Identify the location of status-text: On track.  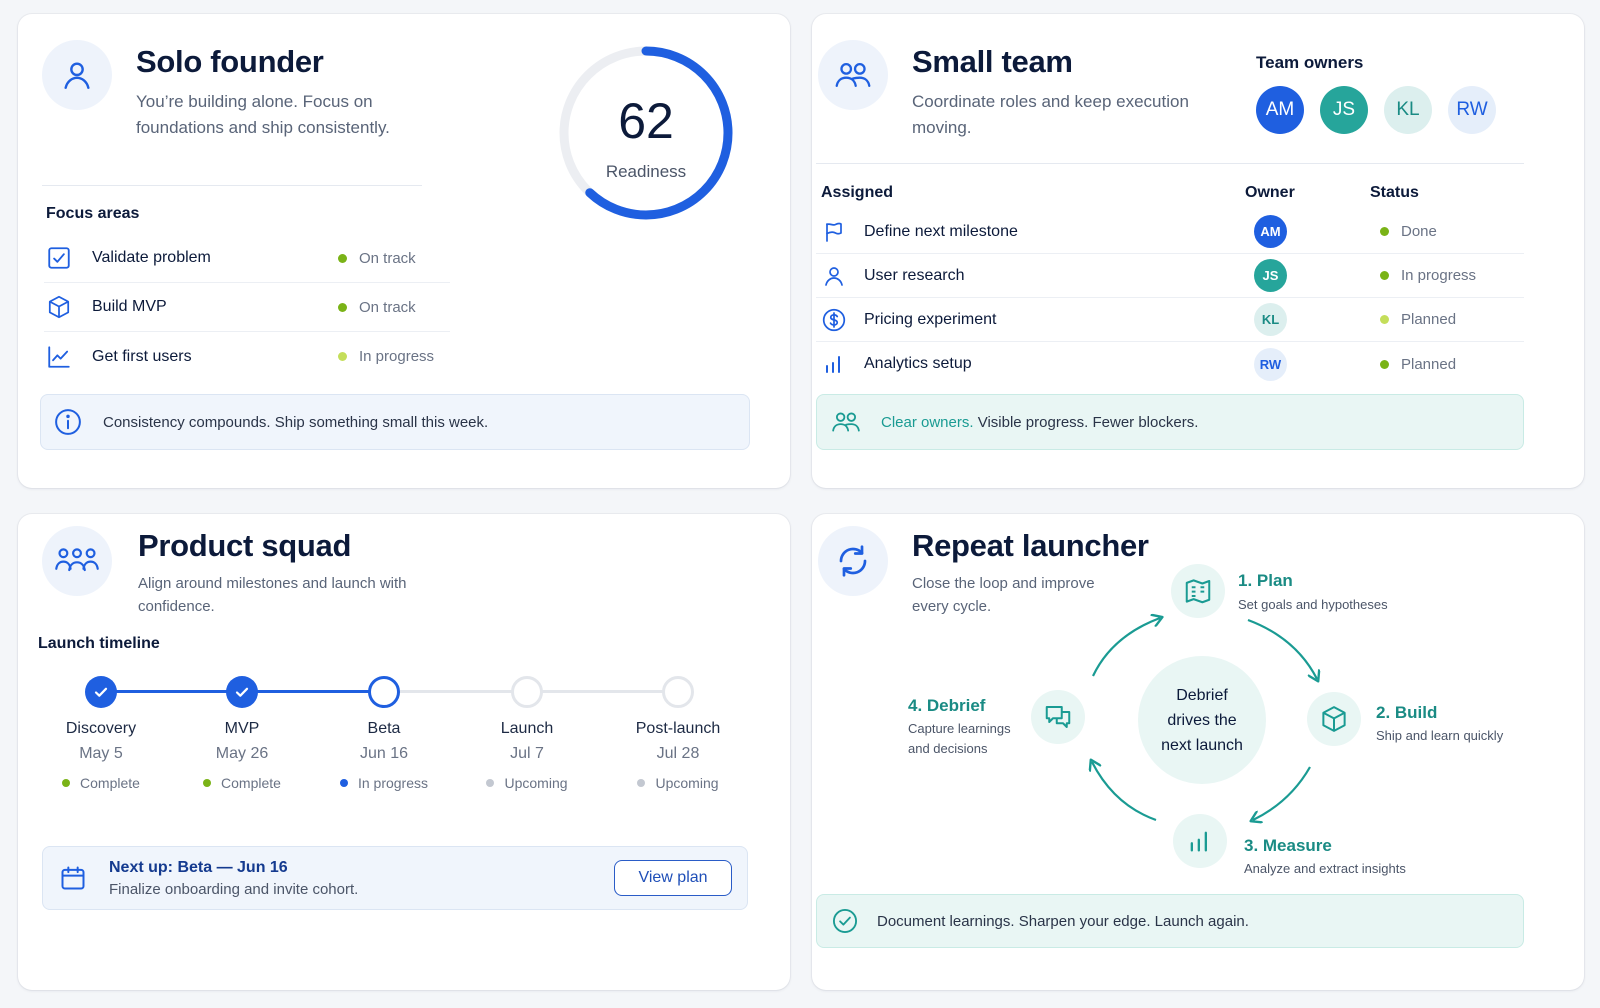
(387, 258).